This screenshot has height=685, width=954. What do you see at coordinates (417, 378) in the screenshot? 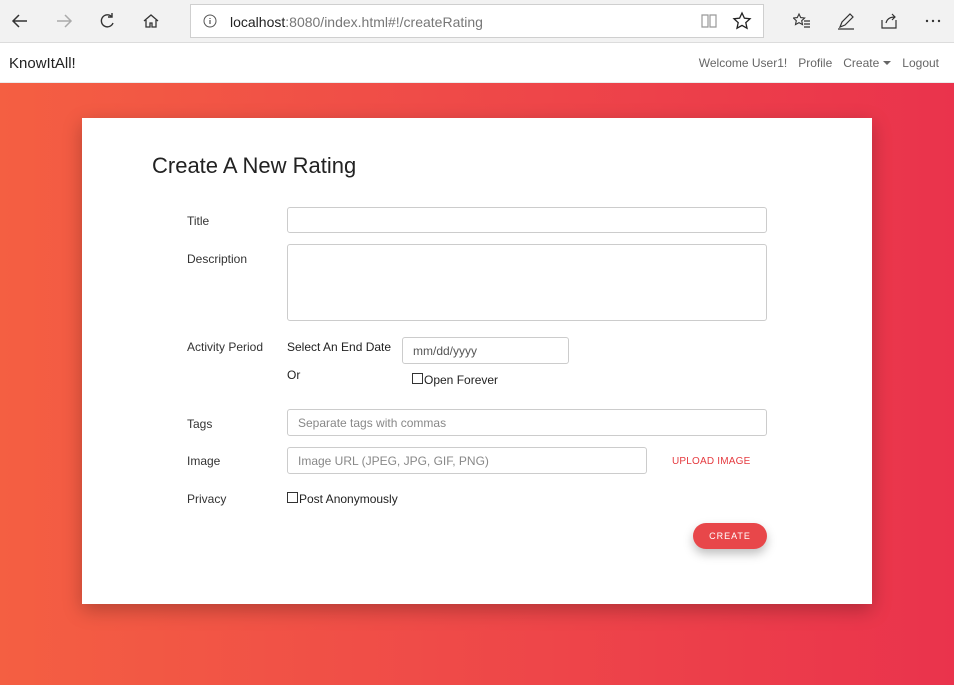
I see `open-forever-checkbox` at bounding box center [417, 378].